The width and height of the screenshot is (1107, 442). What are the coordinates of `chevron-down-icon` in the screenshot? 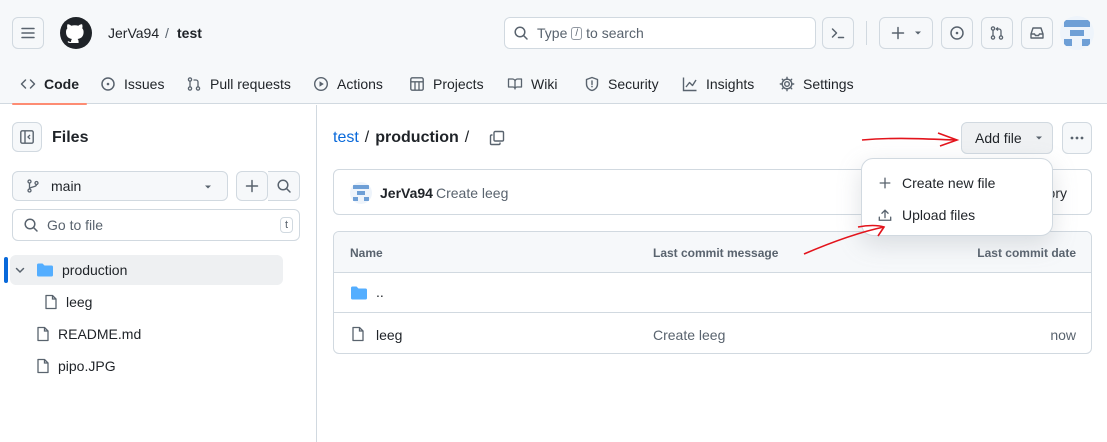 It's located at (20, 270).